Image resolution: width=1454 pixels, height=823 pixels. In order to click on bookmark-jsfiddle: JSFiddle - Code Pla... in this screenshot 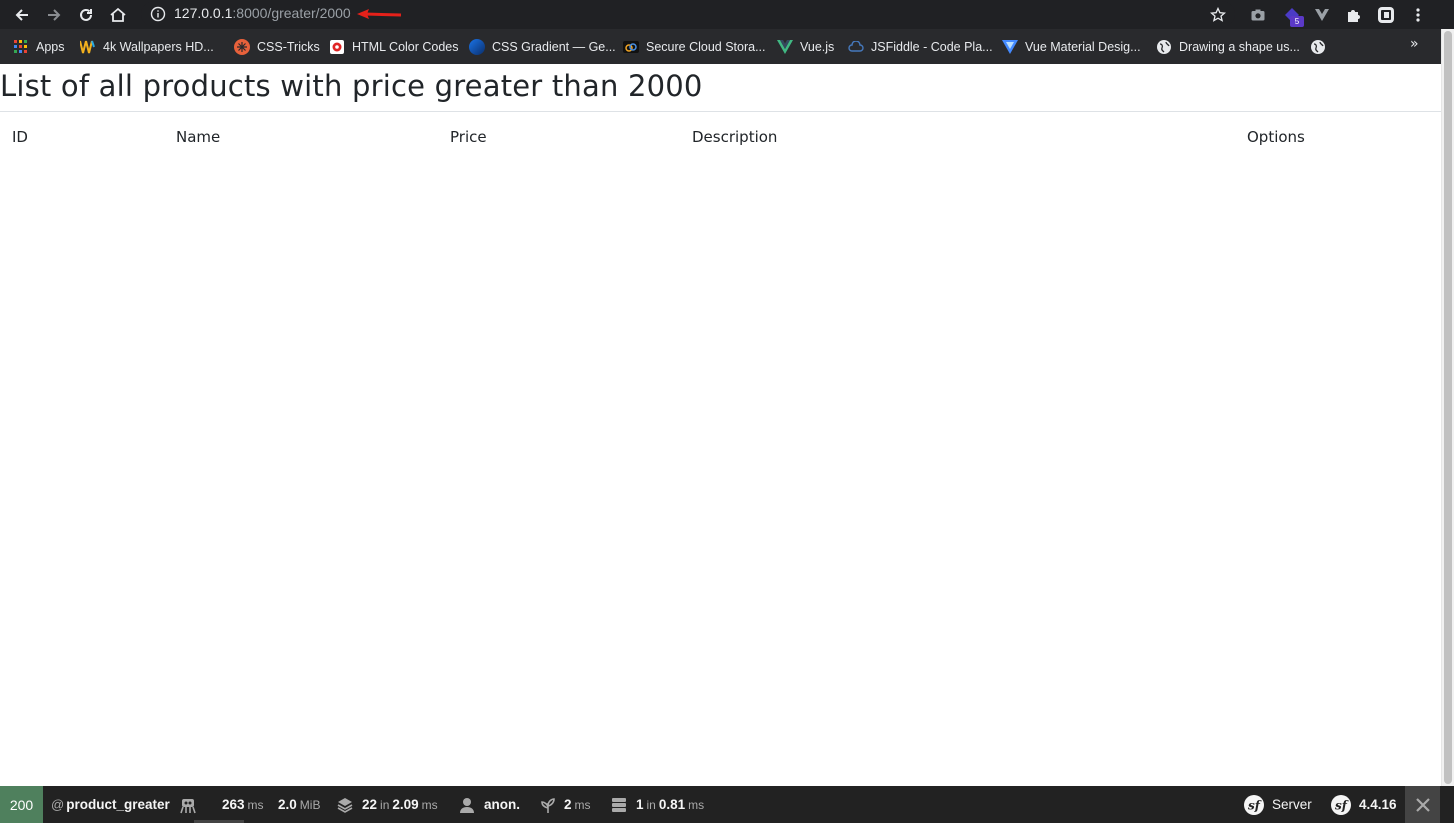, I will do `click(920, 47)`.